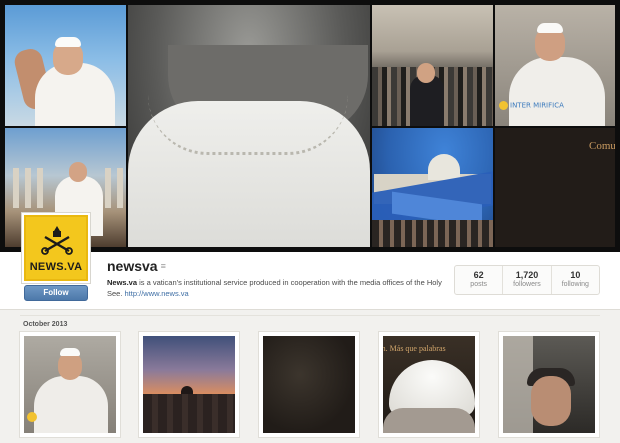 Image resolution: width=620 pixels, height=443 pixels. What do you see at coordinates (478, 275) in the screenshot?
I see `stat-number: 62` at bounding box center [478, 275].